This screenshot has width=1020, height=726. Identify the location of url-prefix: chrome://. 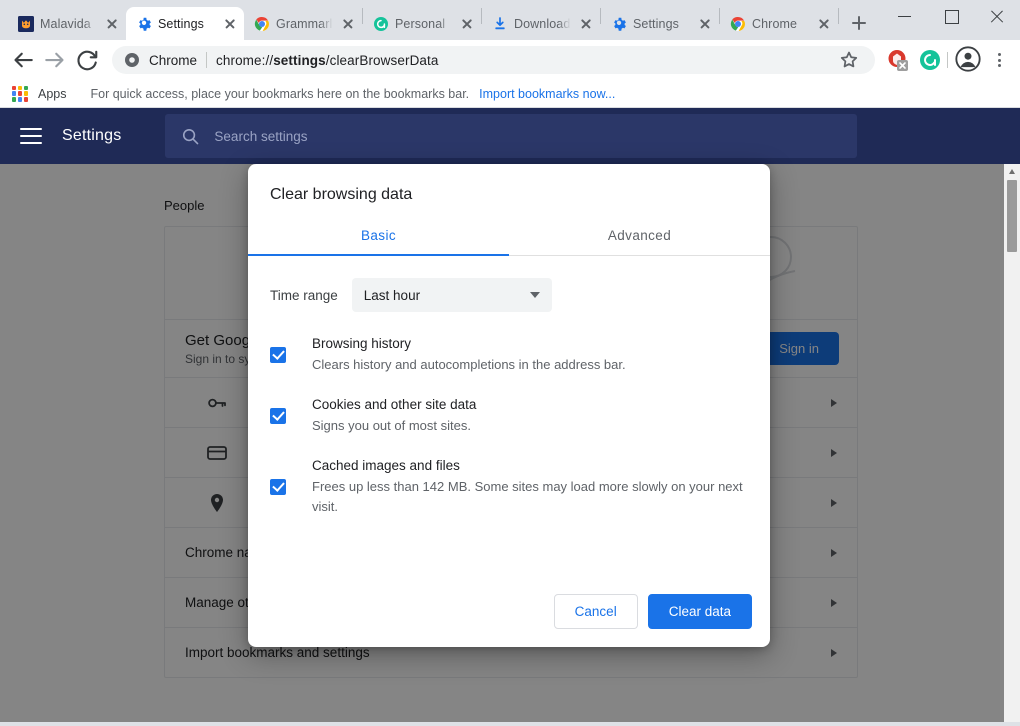
(245, 60).